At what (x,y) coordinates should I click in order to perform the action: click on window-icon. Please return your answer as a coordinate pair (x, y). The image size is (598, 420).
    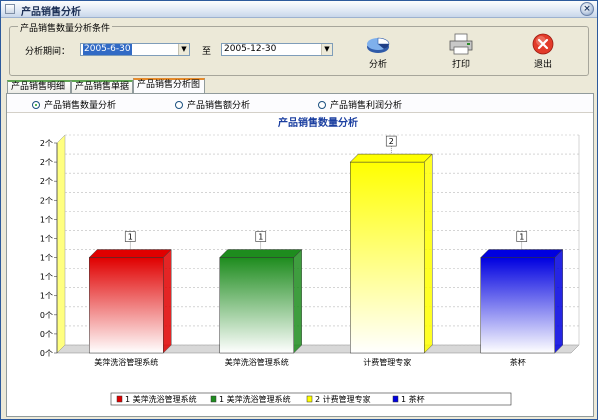
    Looking at the image, I should click on (10, 9).